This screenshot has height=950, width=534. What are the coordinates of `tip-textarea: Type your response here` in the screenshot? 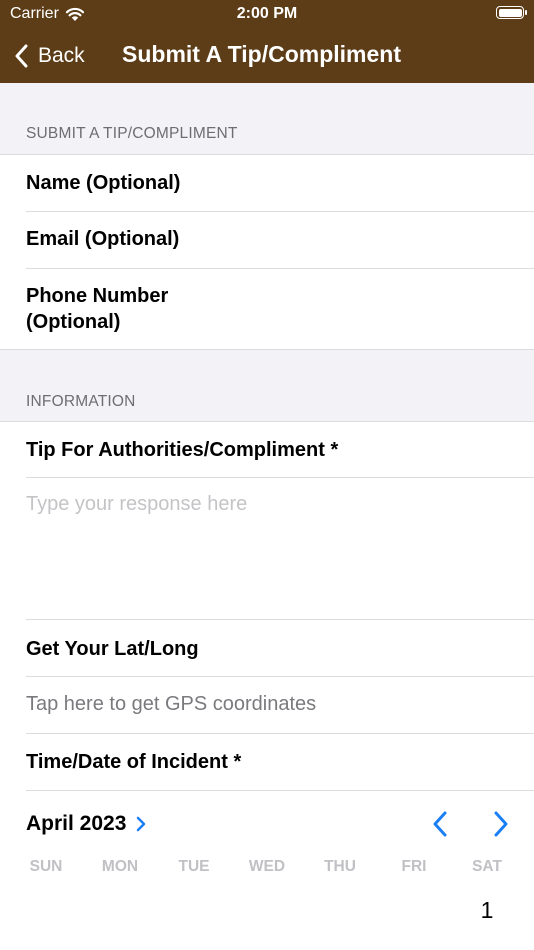 It's located at (267, 548).